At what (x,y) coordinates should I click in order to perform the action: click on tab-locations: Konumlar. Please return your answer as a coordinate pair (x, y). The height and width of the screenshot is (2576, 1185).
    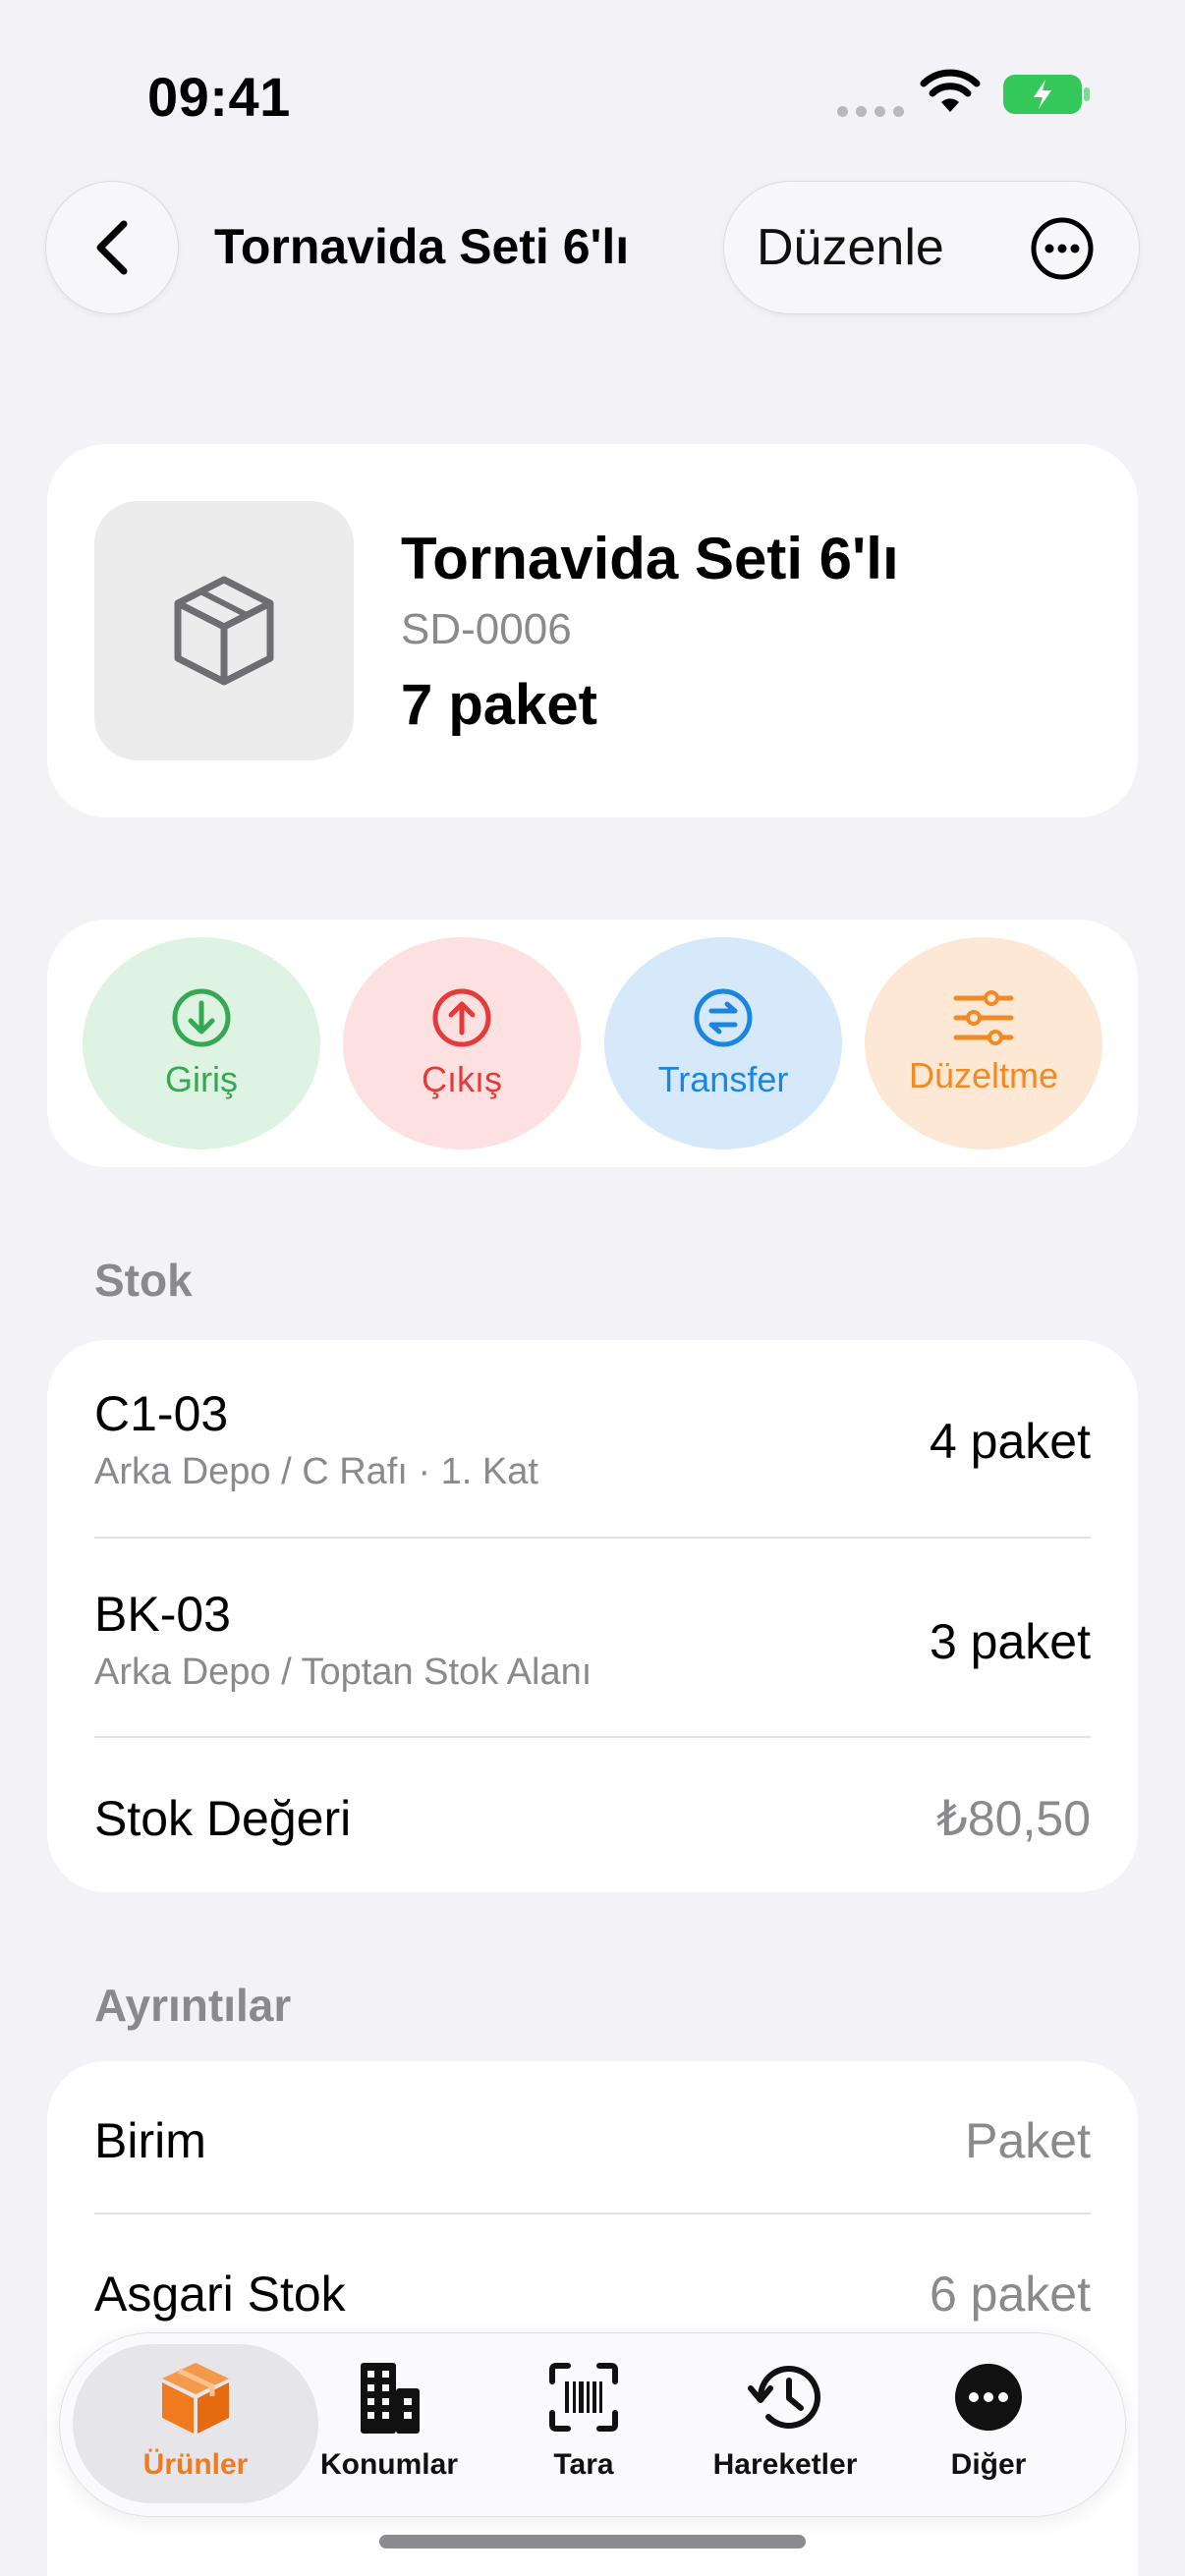
    Looking at the image, I should click on (389, 2420).